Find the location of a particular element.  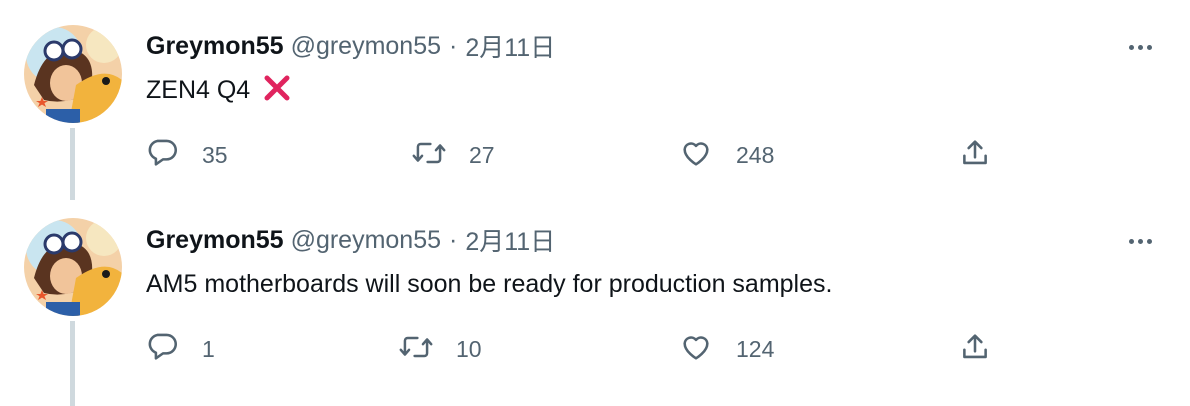

like-button: 124 is located at coordinates (726, 349).